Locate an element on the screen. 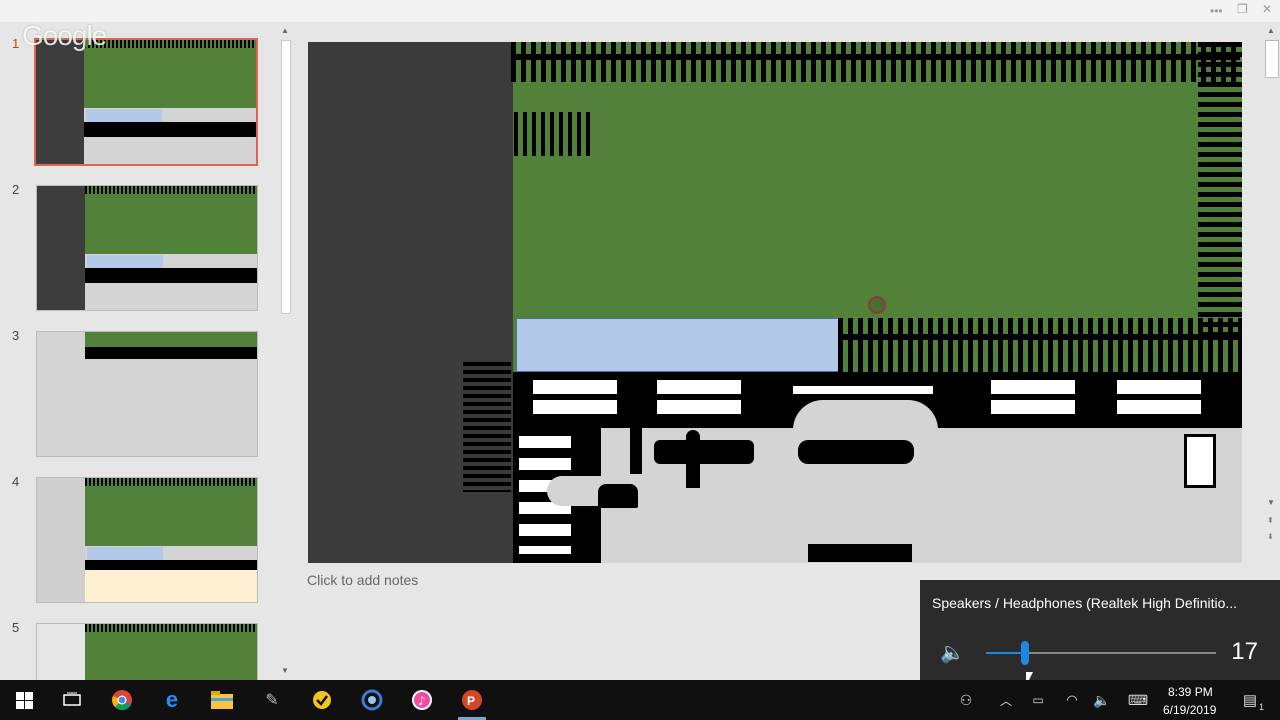 This screenshot has height=720, width=1280. dining-table-shape is located at coordinates (856, 452).